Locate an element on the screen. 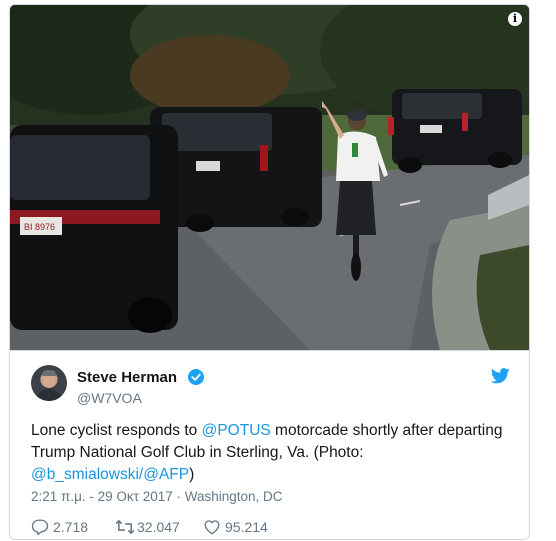  tweet-text-part: Lone cyclist responds to is located at coordinates (116, 430).